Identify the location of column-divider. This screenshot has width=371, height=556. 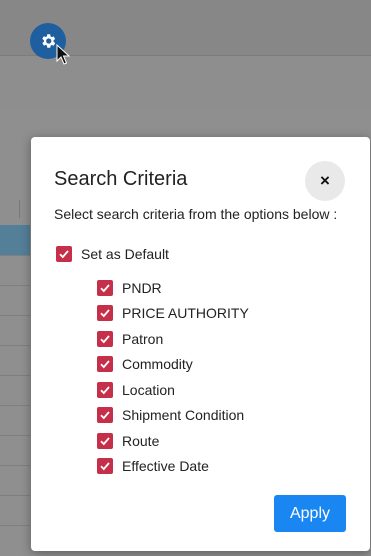
(19, 209).